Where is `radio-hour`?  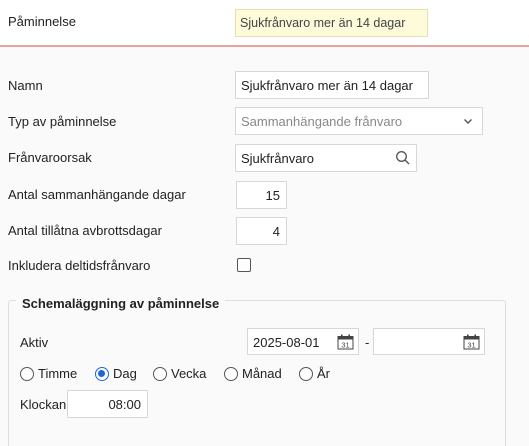
radio-hour is located at coordinates (27, 373).